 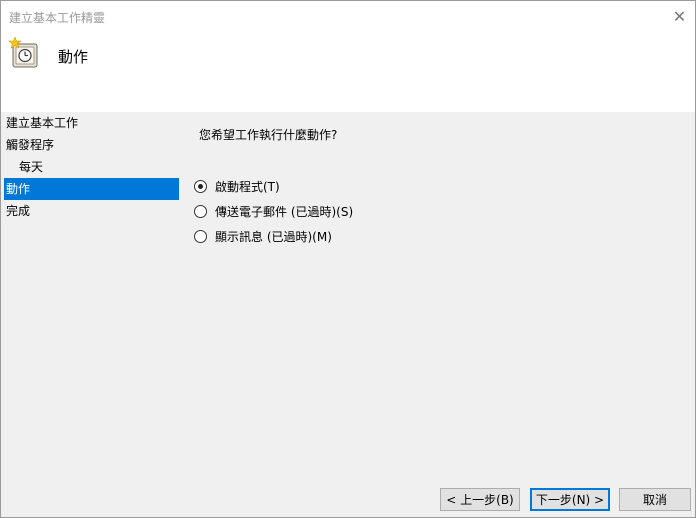 I want to click on step-finish: 完成, so click(x=90, y=211).